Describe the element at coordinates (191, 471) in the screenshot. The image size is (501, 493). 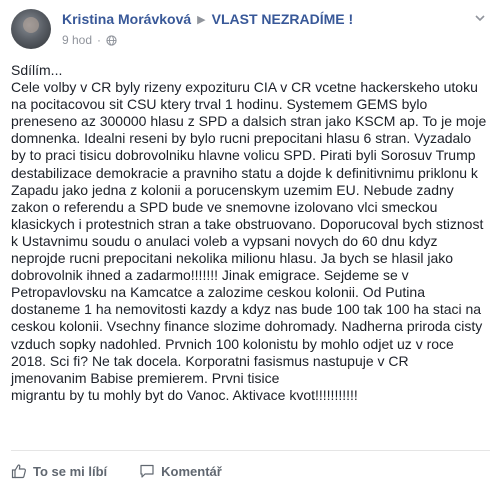
I see `comment-label: Komentář` at that location.